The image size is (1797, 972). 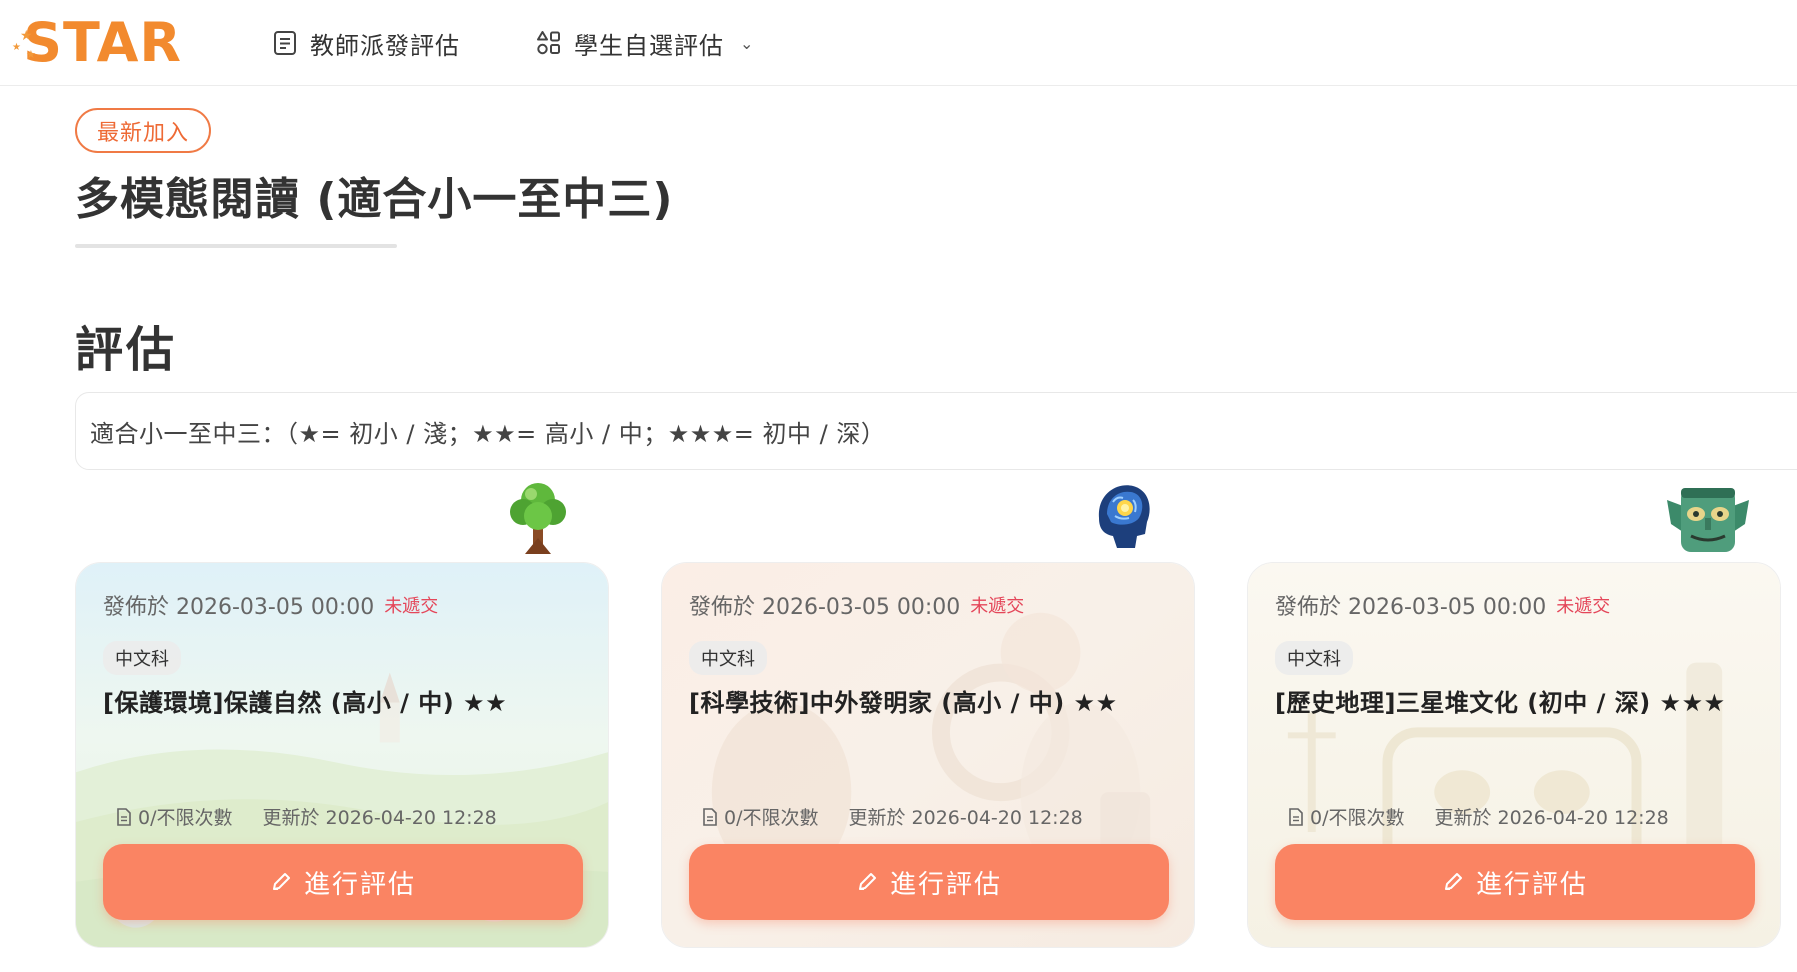 I want to click on section-title: 評估, so click(x=126, y=350).